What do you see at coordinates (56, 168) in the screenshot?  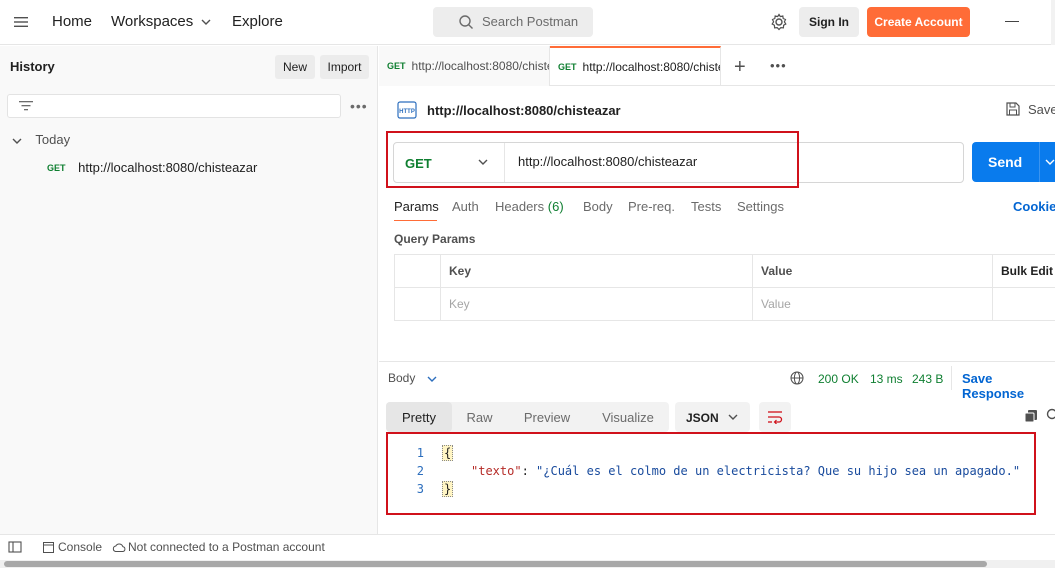 I see `history-item-method: GET` at bounding box center [56, 168].